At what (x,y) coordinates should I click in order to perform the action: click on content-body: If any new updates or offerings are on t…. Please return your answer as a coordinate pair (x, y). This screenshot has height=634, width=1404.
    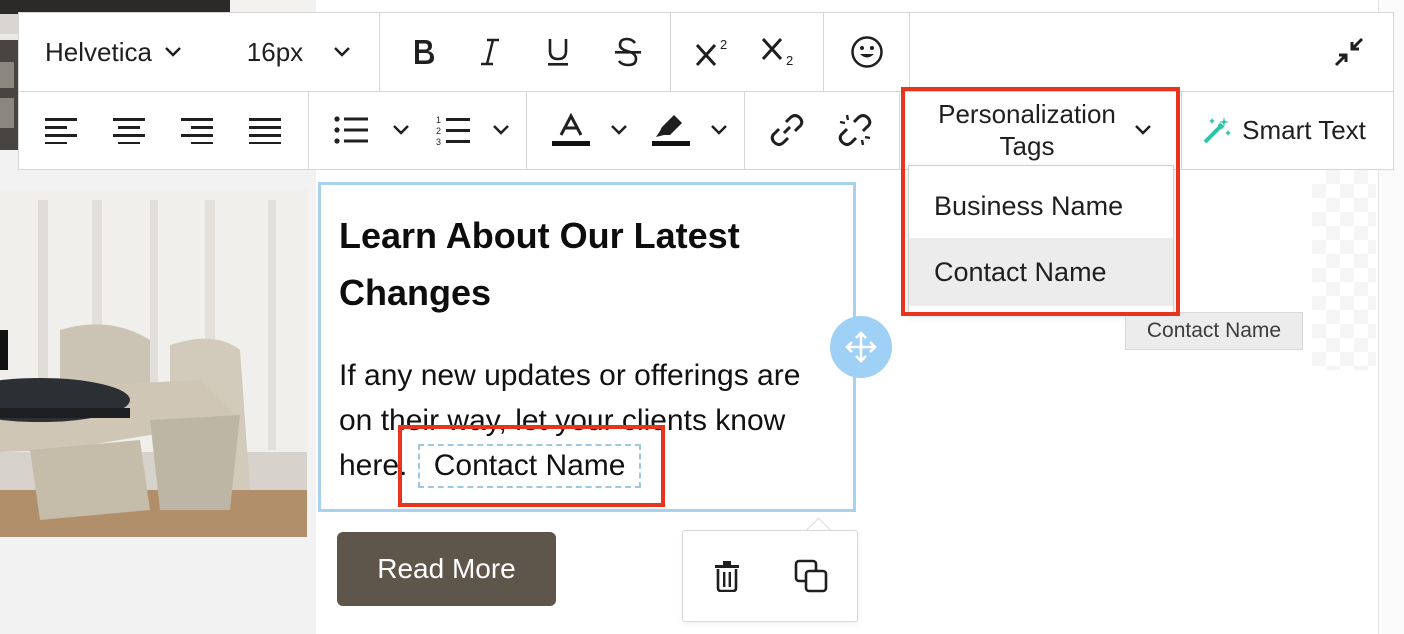
    Looking at the image, I should click on (589, 420).